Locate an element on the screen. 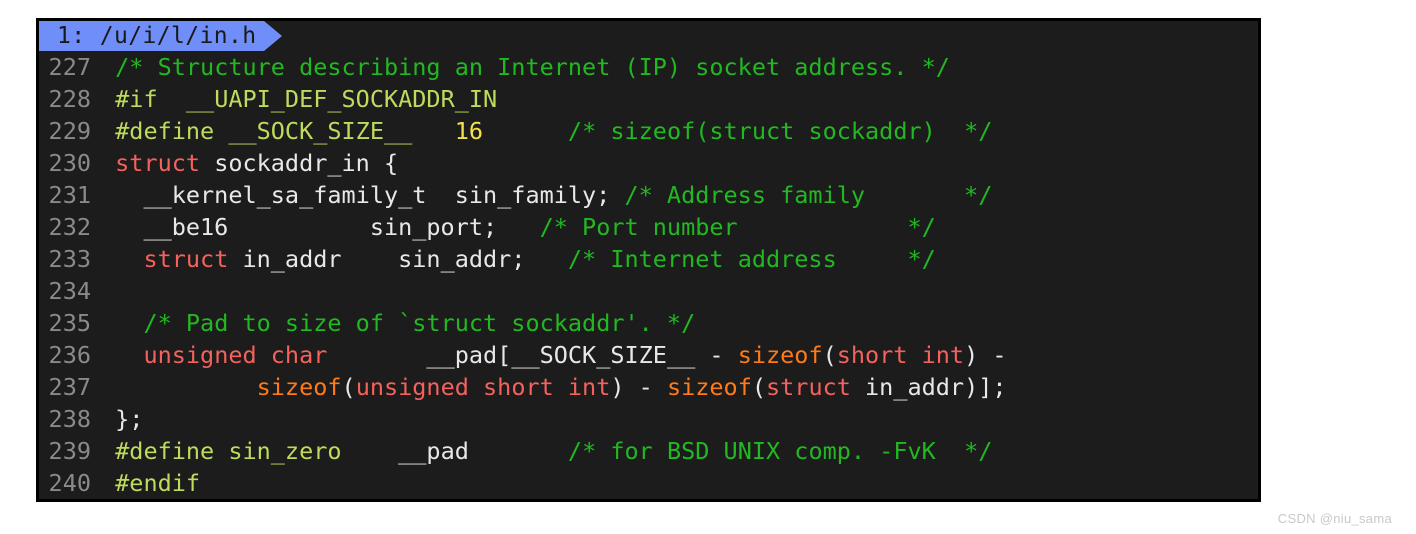 The height and width of the screenshot is (534, 1416). line-text: struct sockaddr_in { is located at coordinates (249, 163).